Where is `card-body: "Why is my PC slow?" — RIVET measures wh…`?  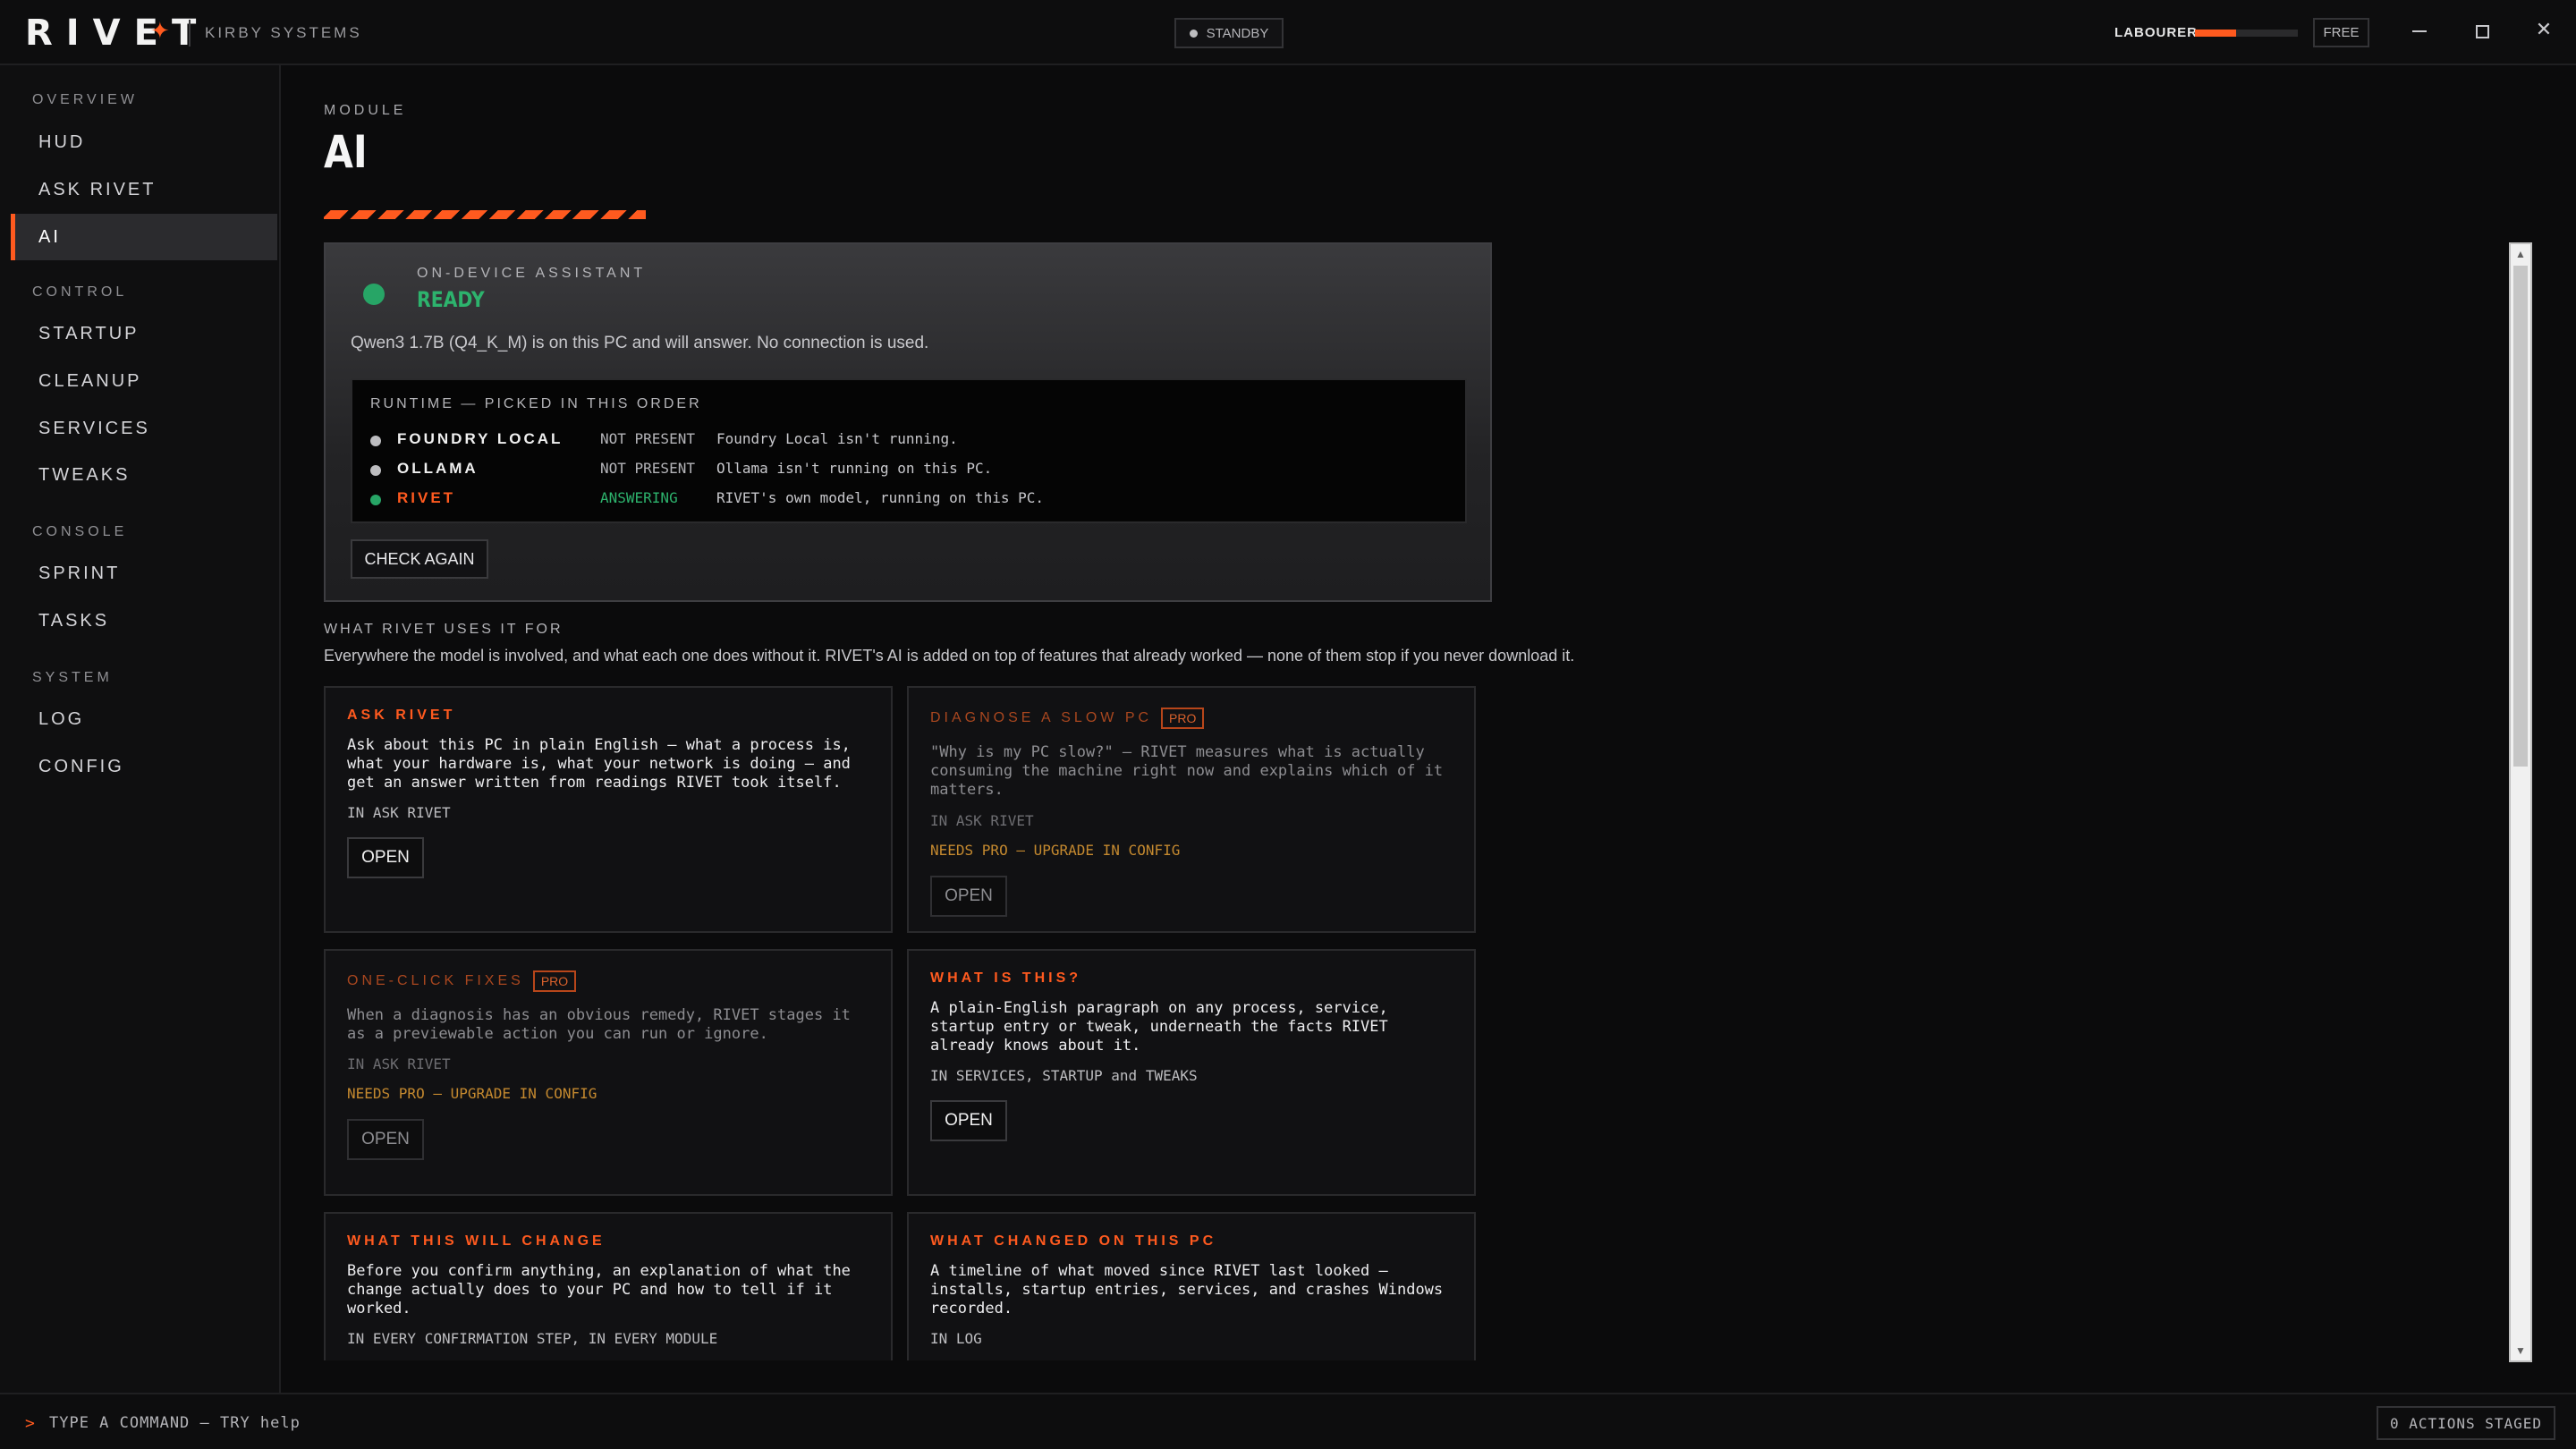
card-body: "Why is my PC slow?" — RIVET measures wh… is located at coordinates (1187, 771).